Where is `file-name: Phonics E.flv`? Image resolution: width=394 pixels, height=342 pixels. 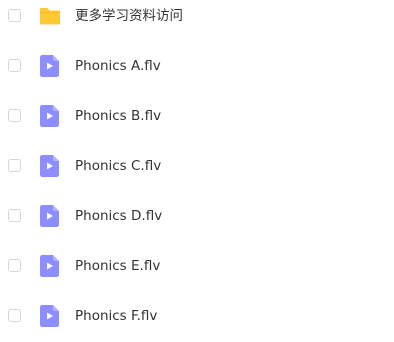 file-name: Phonics E.flv is located at coordinates (117, 266).